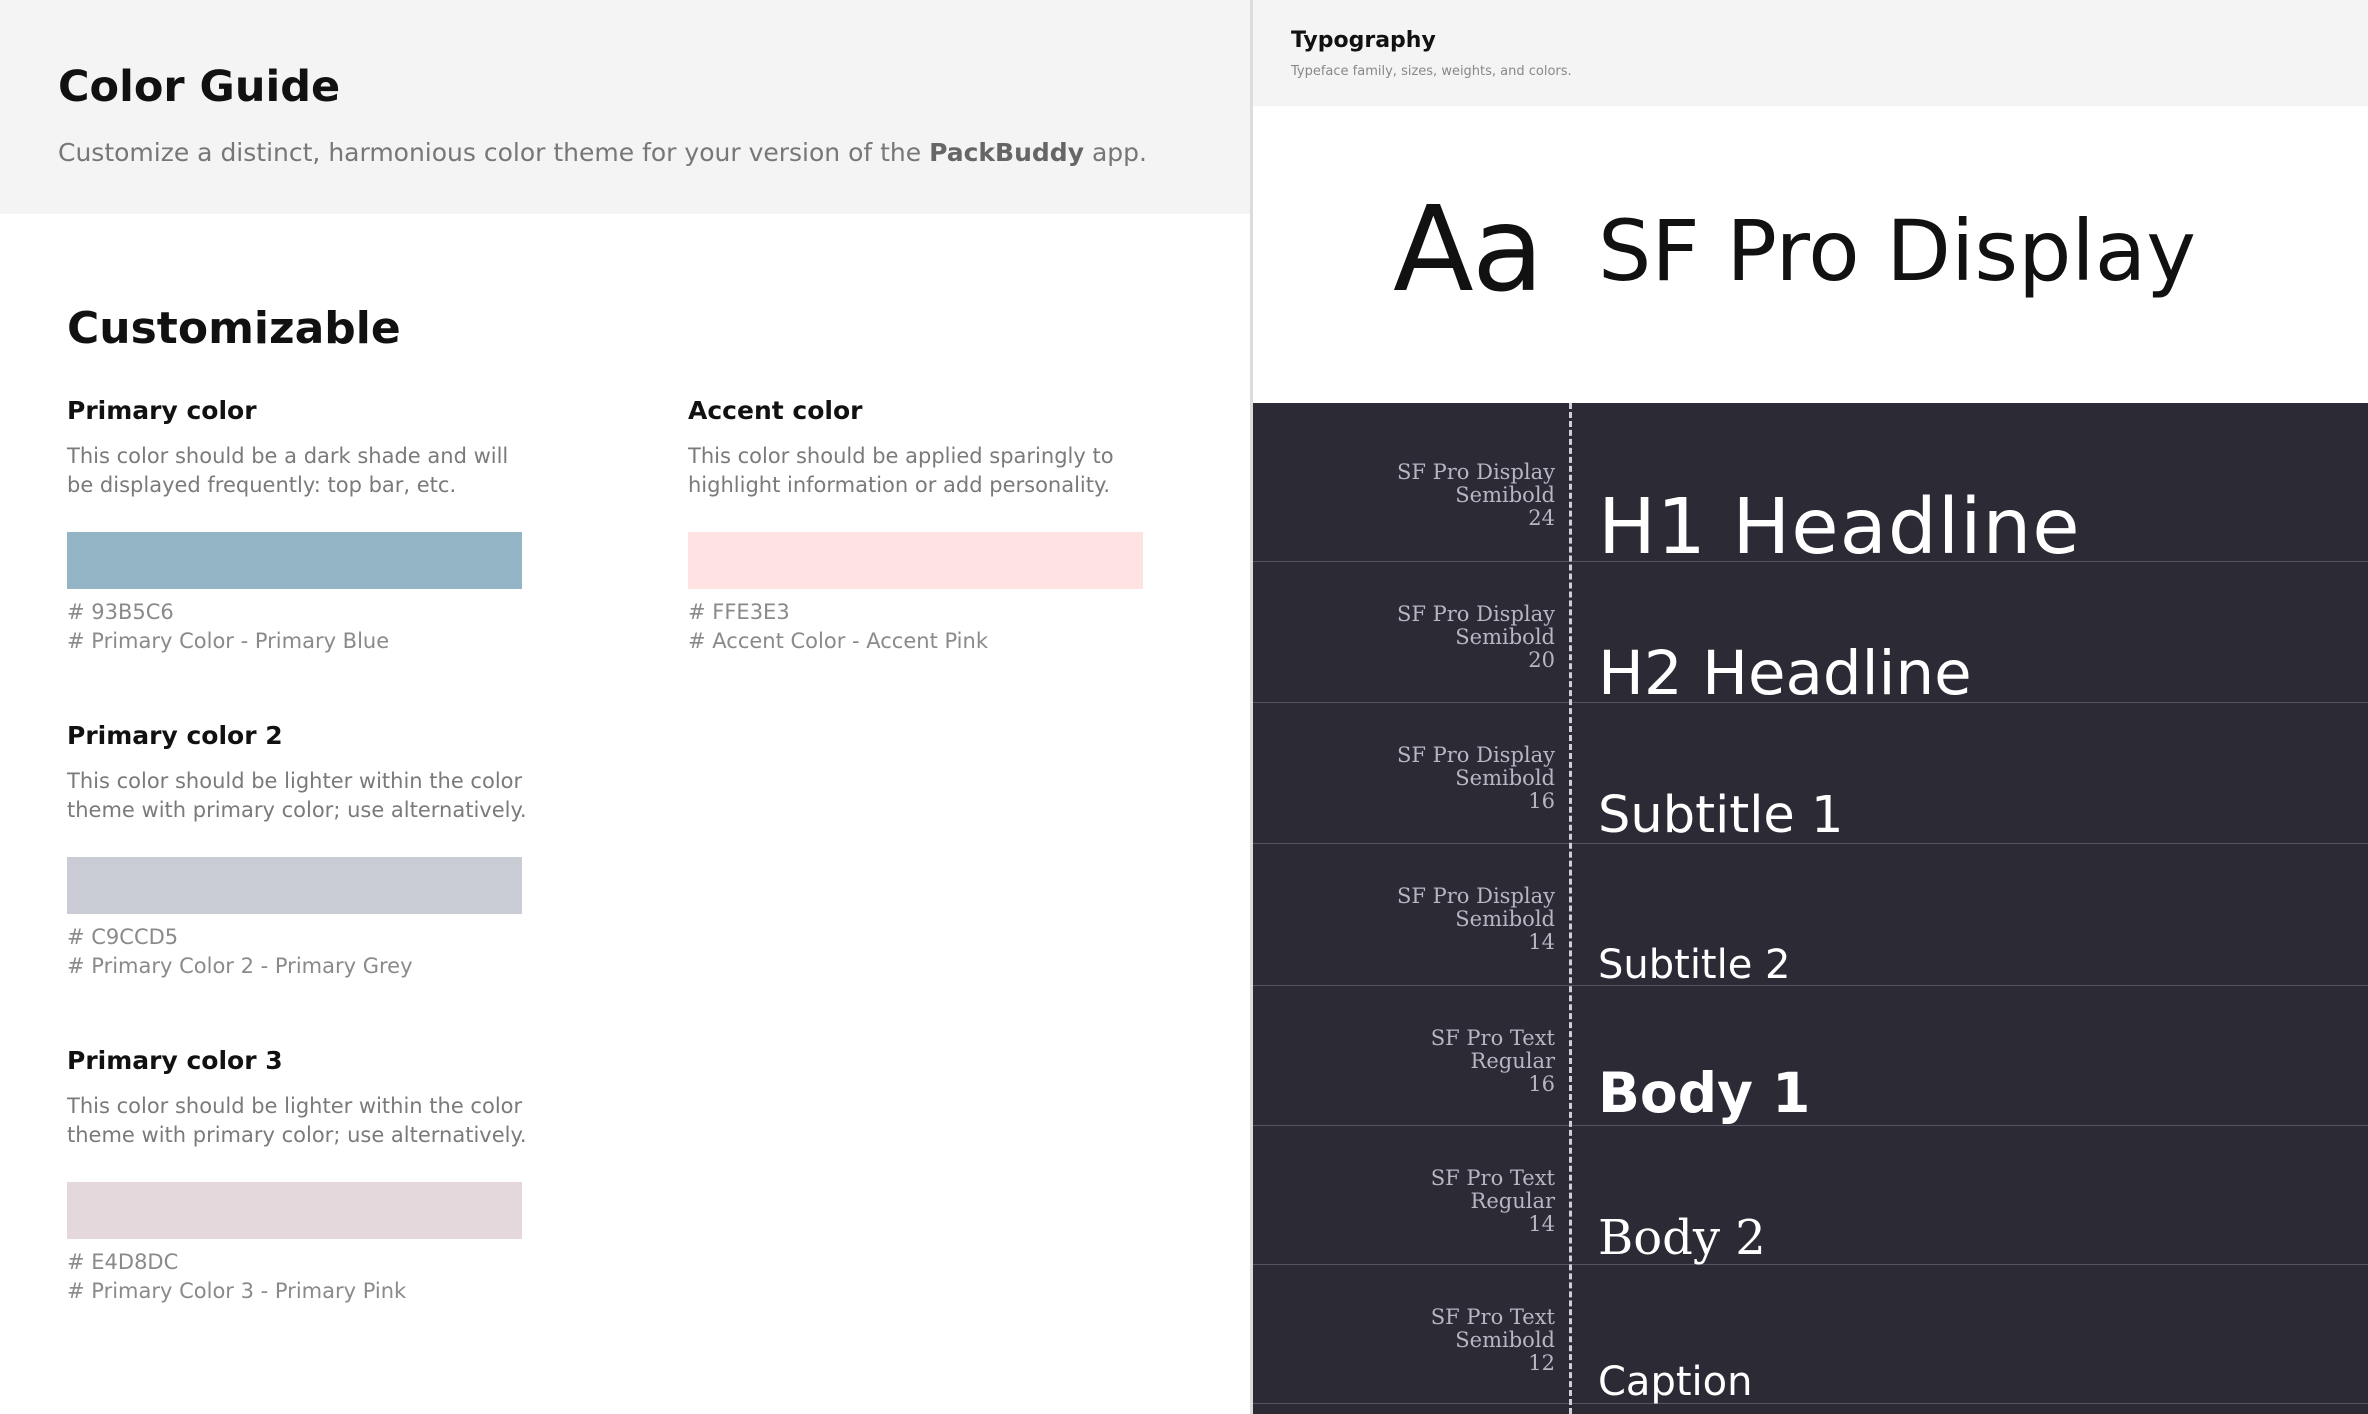 The image size is (2368, 1414). Describe the element at coordinates (838, 641) in the screenshot. I see `color-label: # Accent Color - Accent Pink` at that location.